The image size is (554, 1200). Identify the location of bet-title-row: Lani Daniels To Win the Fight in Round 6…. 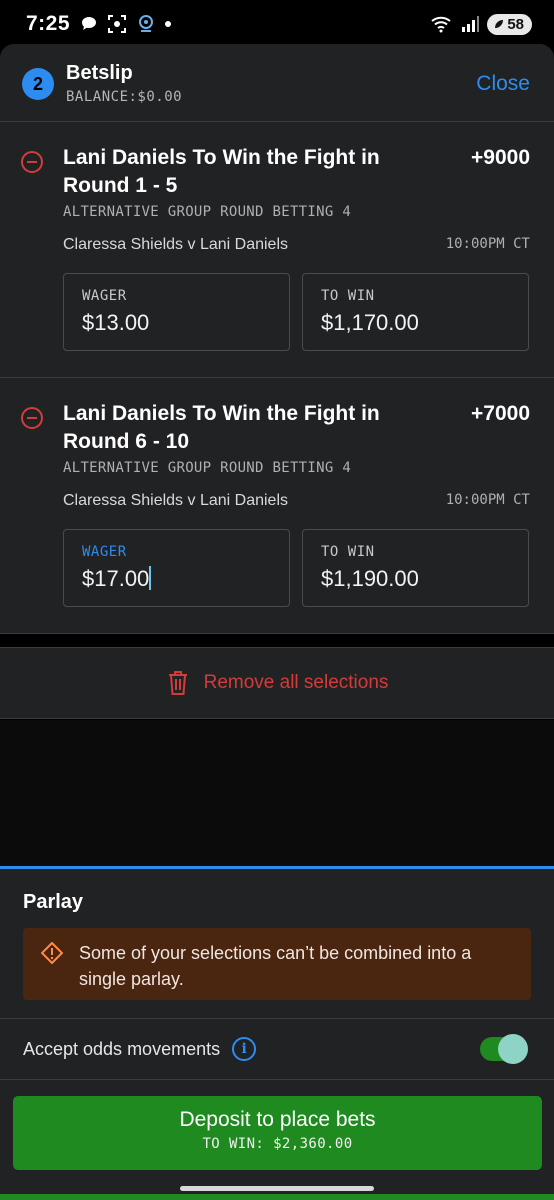
(296, 428).